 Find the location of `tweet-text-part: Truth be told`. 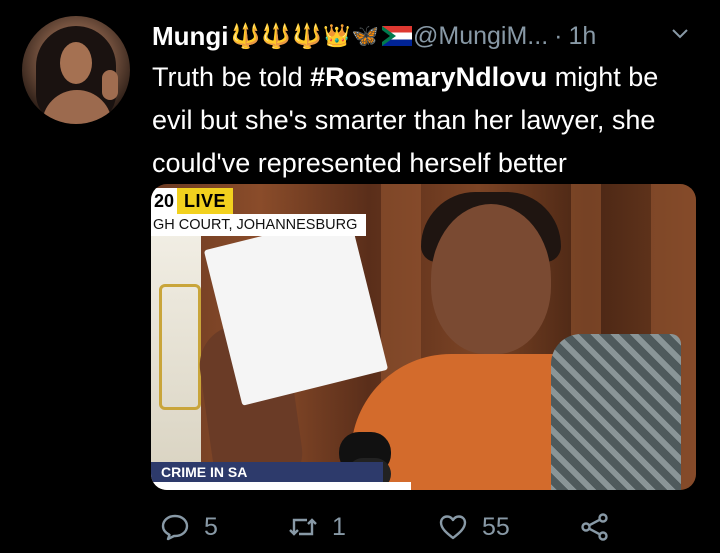

tweet-text-part: Truth be told is located at coordinates (231, 77).